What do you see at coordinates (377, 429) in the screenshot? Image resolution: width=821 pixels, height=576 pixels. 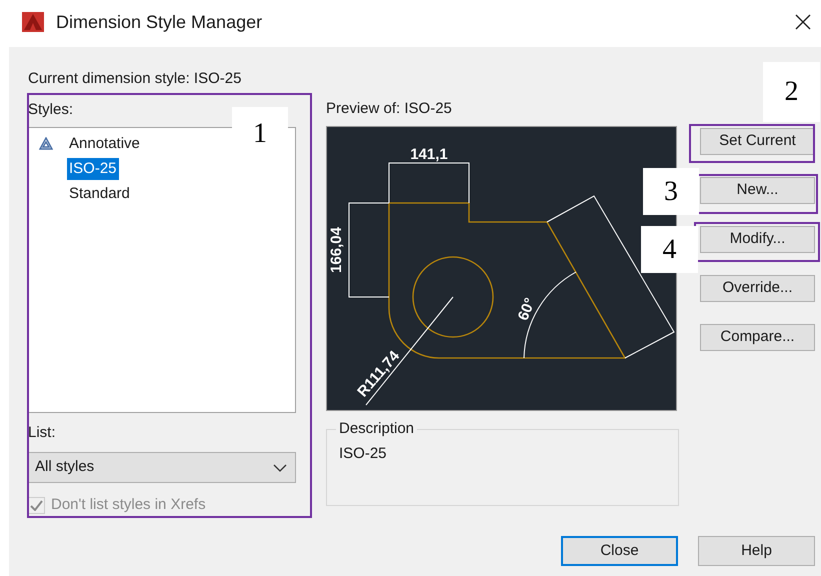 I see `description-label: Description` at bounding box center [377, 429].